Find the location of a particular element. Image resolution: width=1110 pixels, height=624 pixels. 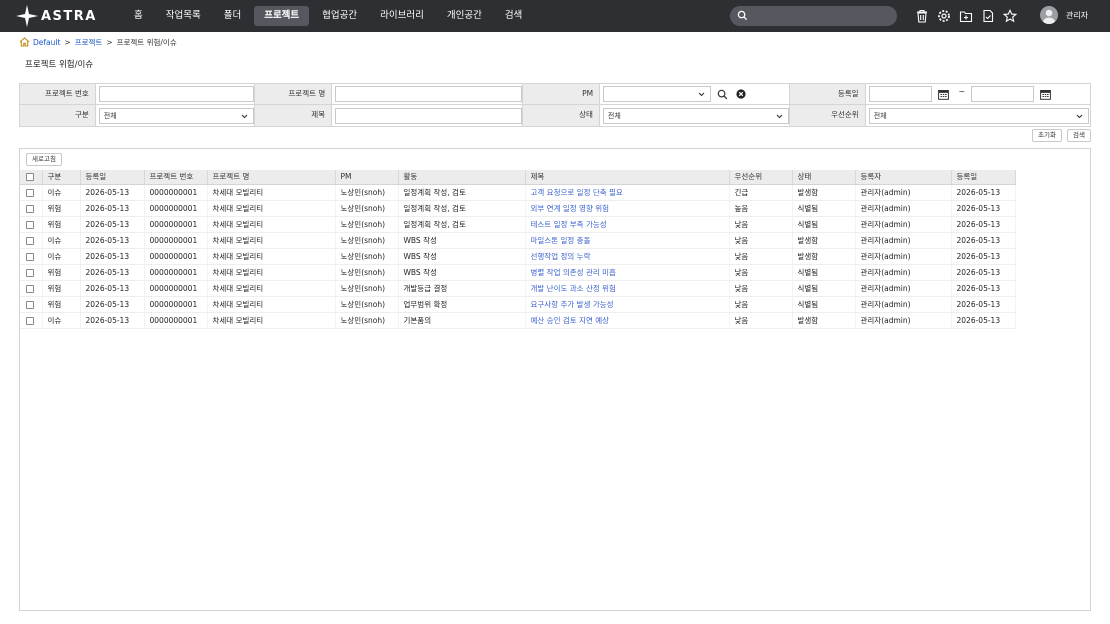

select-all-checkbox is located at coordinates (30, 177).